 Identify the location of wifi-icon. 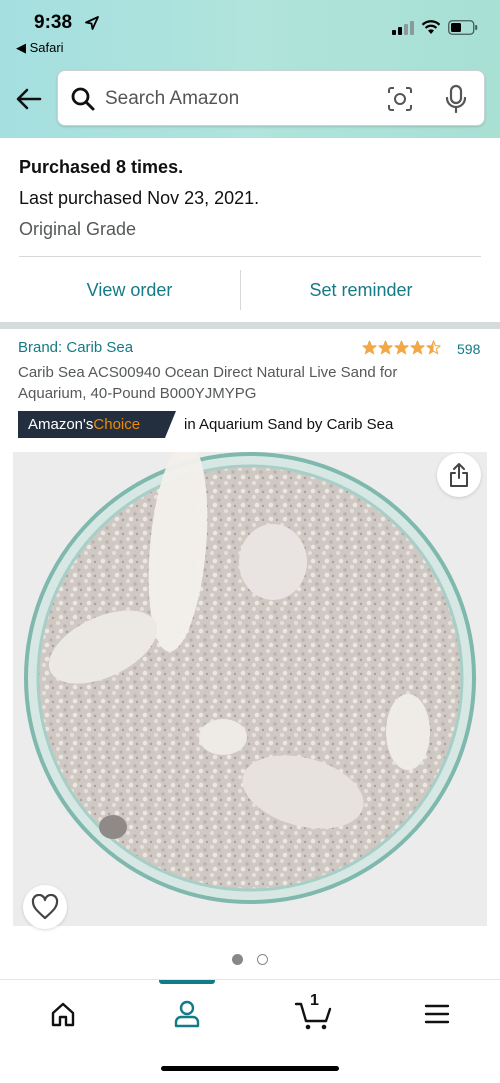
(431, 27).